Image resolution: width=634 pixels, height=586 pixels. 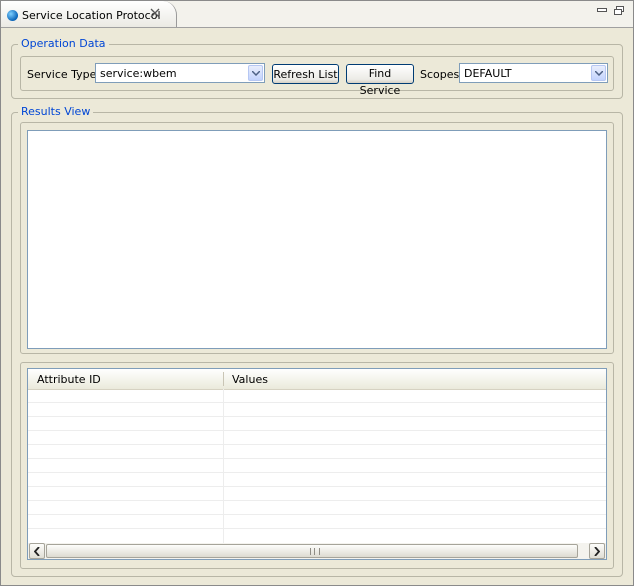 I want to click on service-type-value: service:wbem, so click(x=138, y=73).